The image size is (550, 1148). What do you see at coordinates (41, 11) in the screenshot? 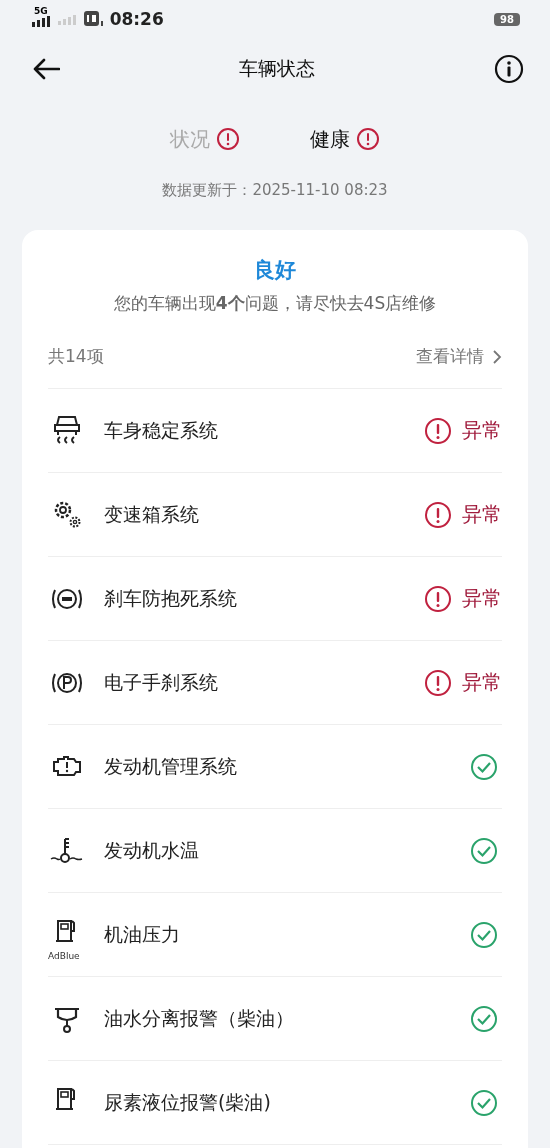
I see `network-label: 5G` at bounding box center [41, 11].